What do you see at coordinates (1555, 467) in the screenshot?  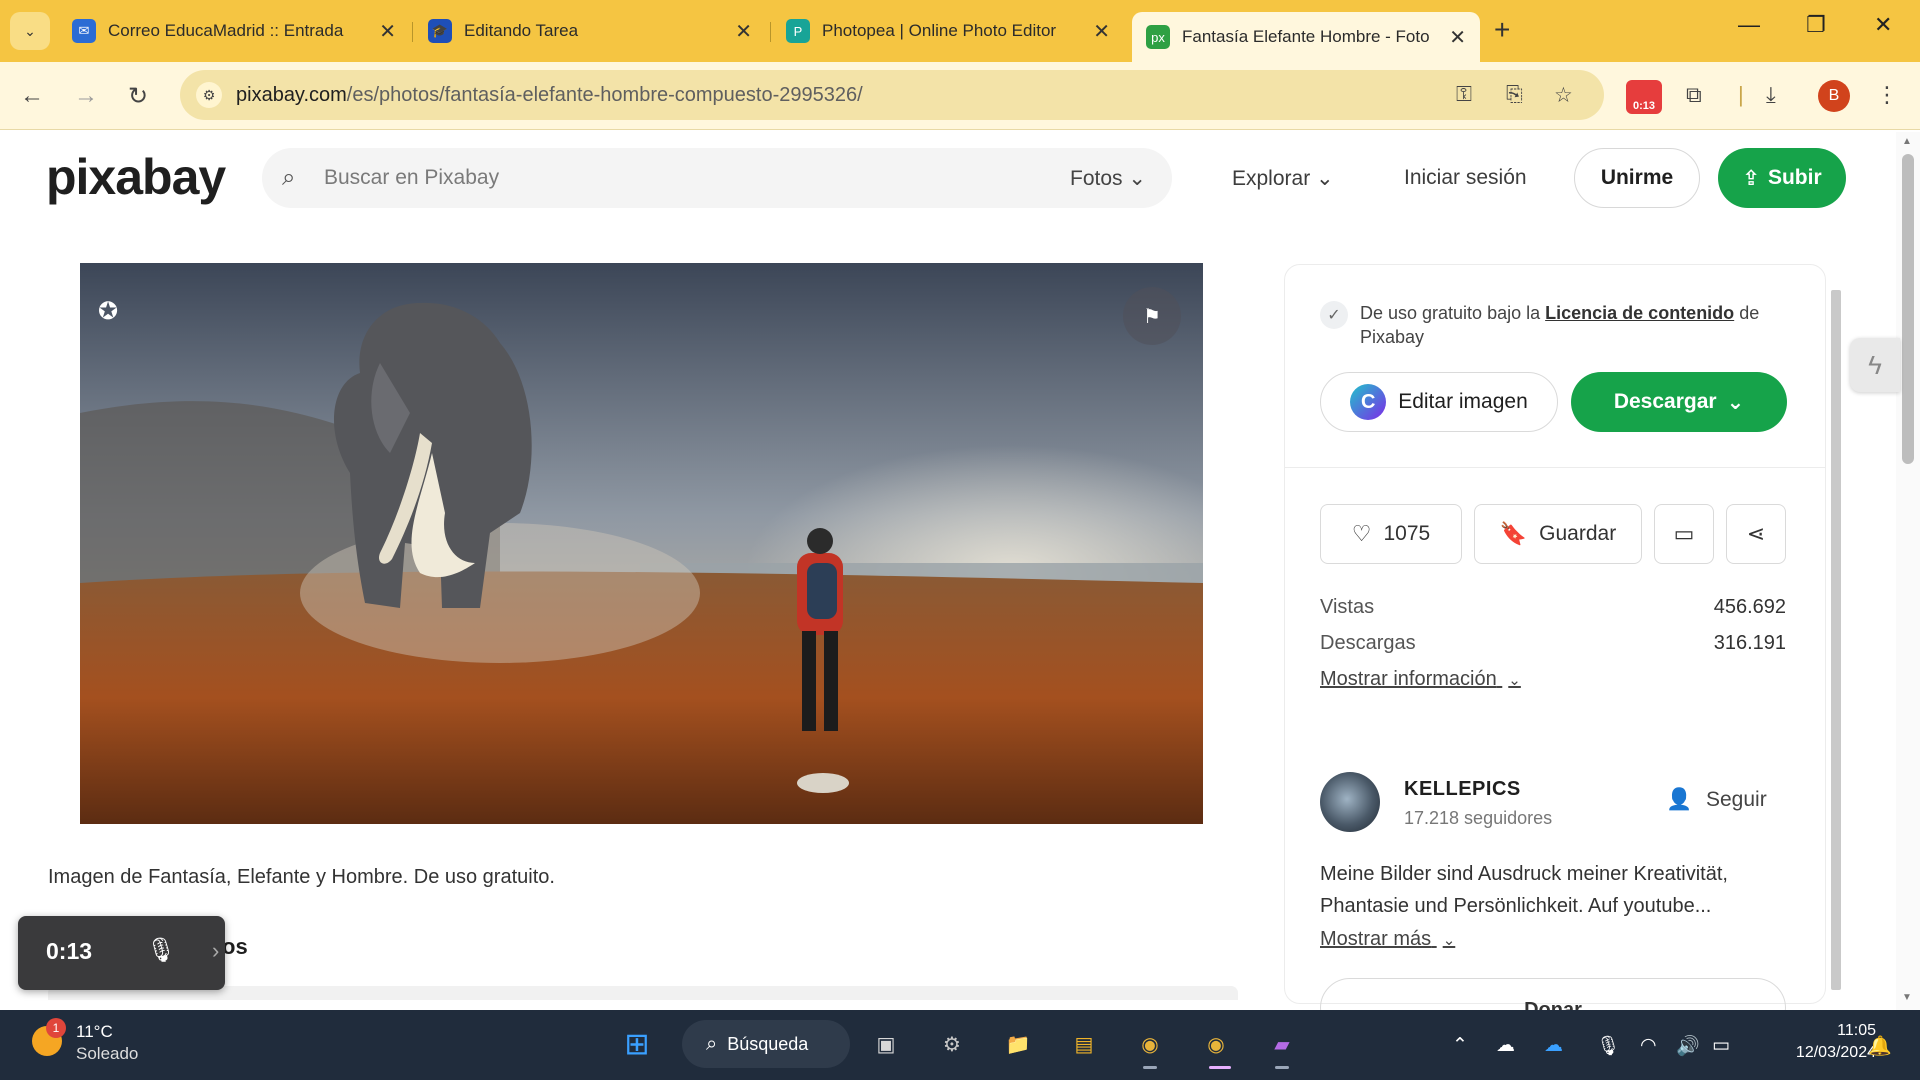 I see `panel-divider` at bounding box center [1555, 467].